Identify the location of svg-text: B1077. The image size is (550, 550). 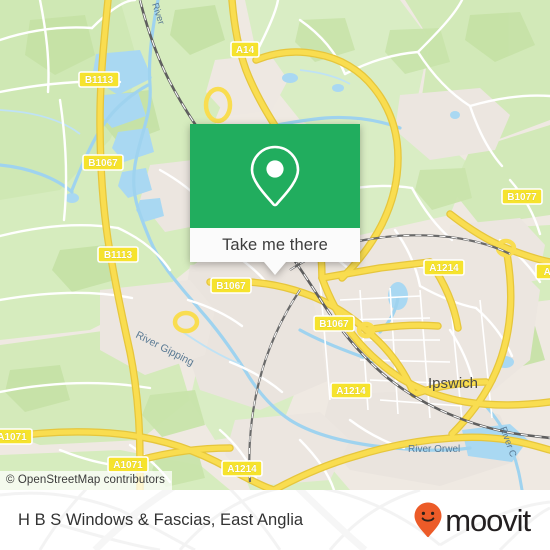
(522, 197).